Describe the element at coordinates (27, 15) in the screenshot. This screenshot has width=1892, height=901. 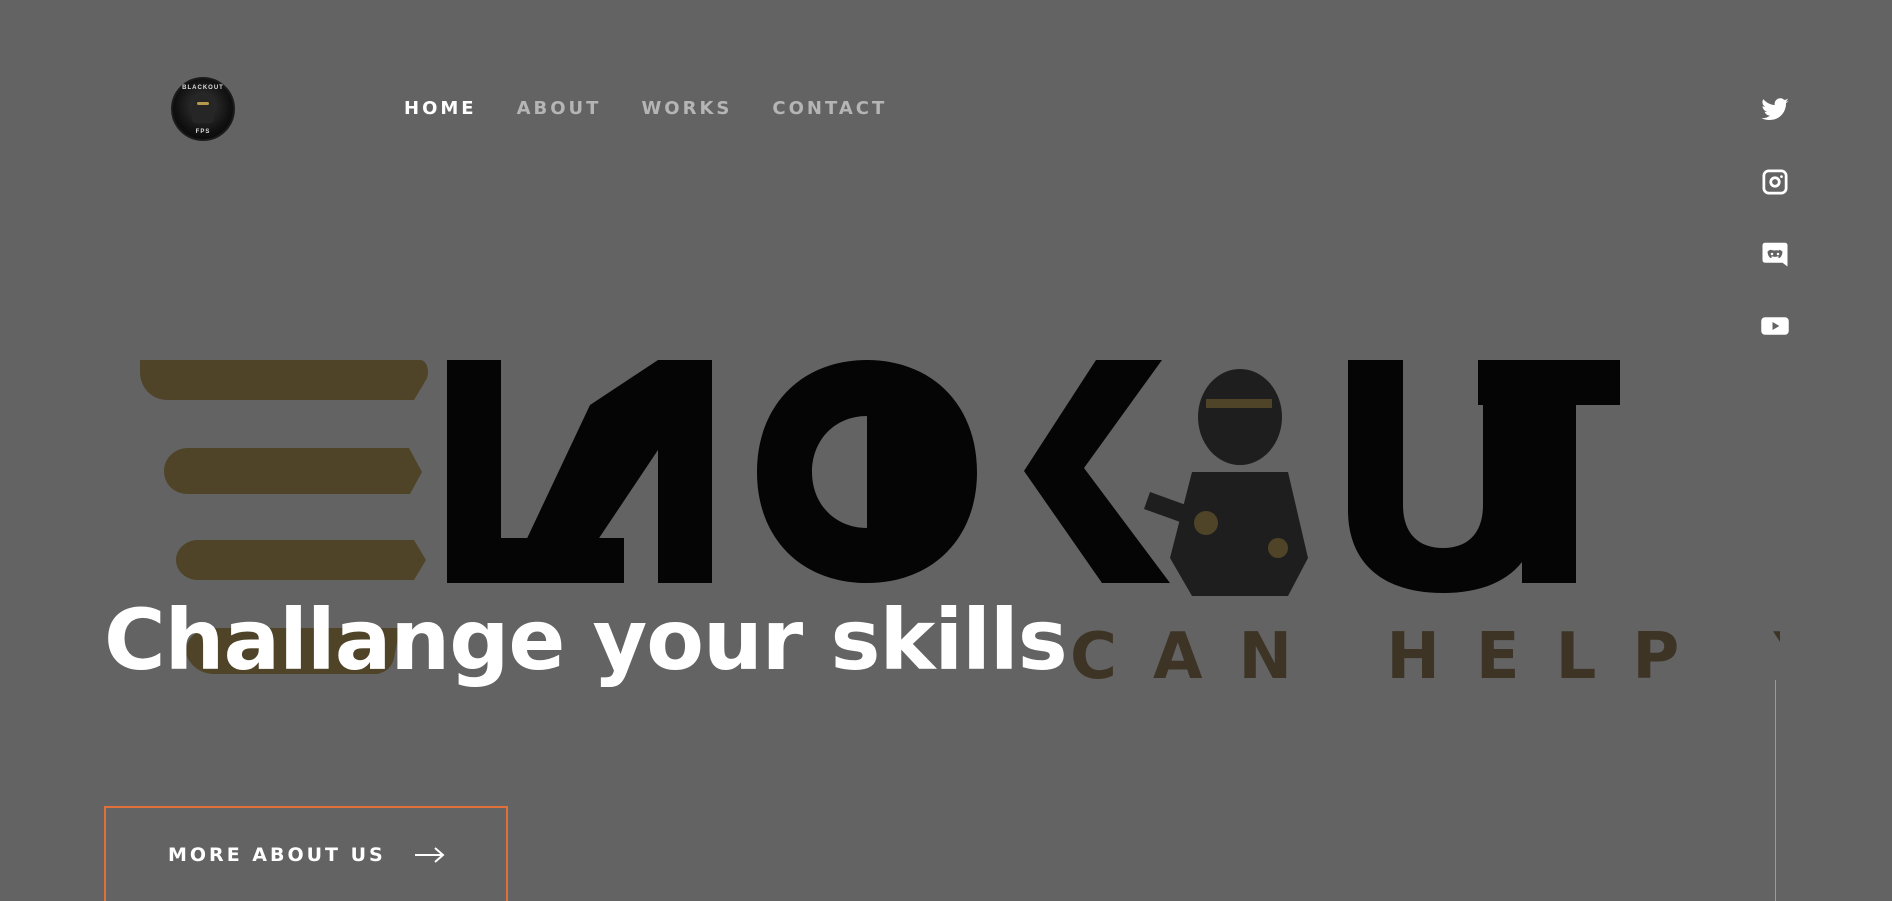
I see `corner-stripe` at that location.